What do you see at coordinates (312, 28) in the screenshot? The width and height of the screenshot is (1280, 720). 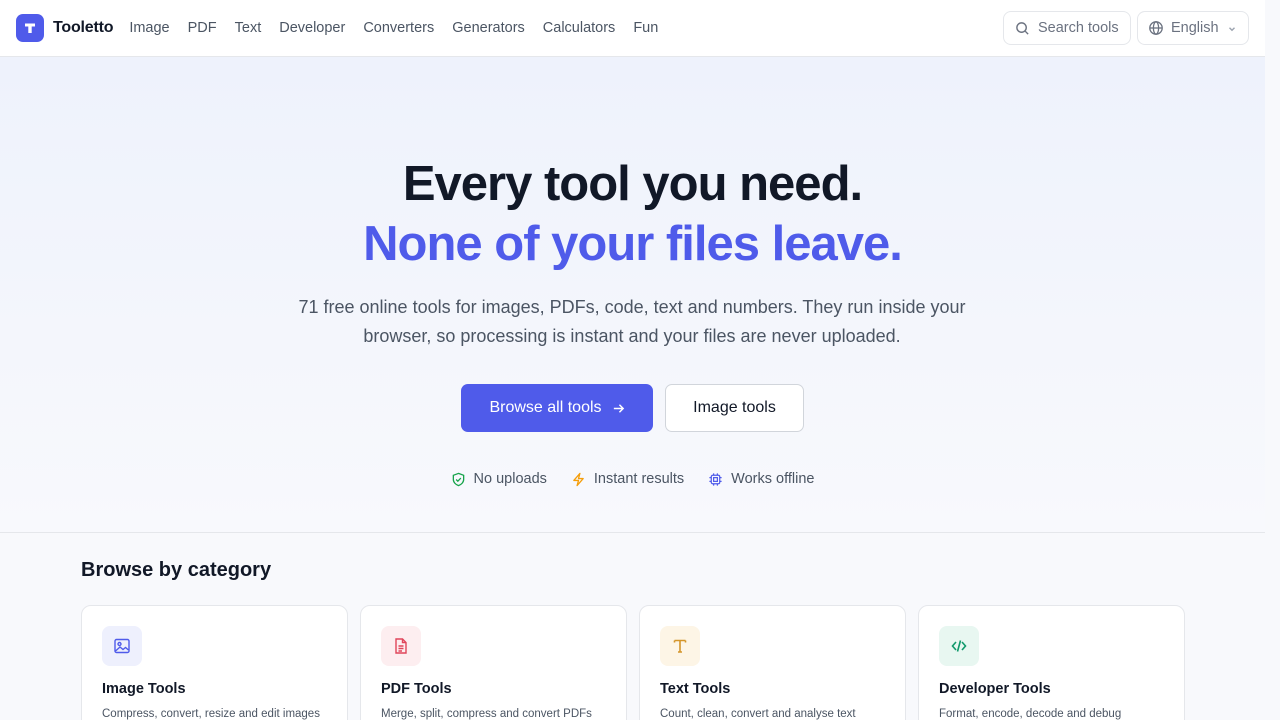 I see `nav-item-developer: Developer` at bounding box center [312, 28].